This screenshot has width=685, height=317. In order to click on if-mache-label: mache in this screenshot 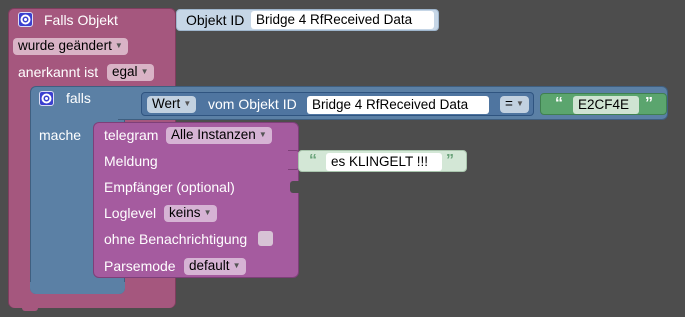, I will do `click(60, 135)`.